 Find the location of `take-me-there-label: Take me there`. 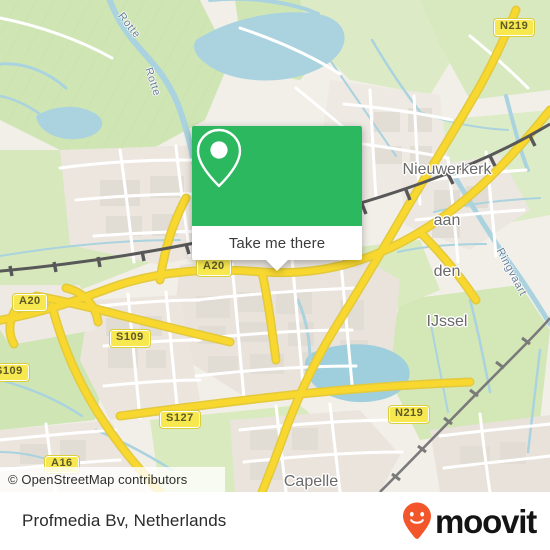

take-me-there-label: Take me there is located at coordinates (277, 243).